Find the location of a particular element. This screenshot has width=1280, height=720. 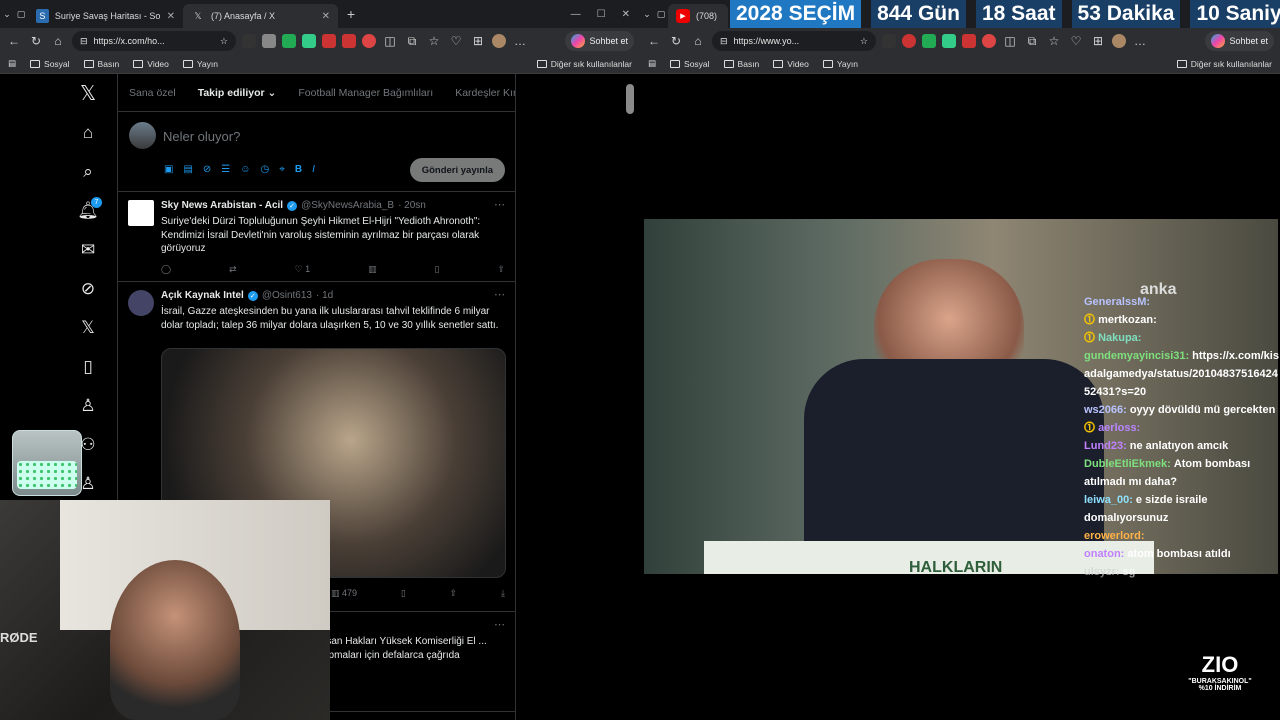

jobs-icon: ♙ is located at coordinates (88, 405).